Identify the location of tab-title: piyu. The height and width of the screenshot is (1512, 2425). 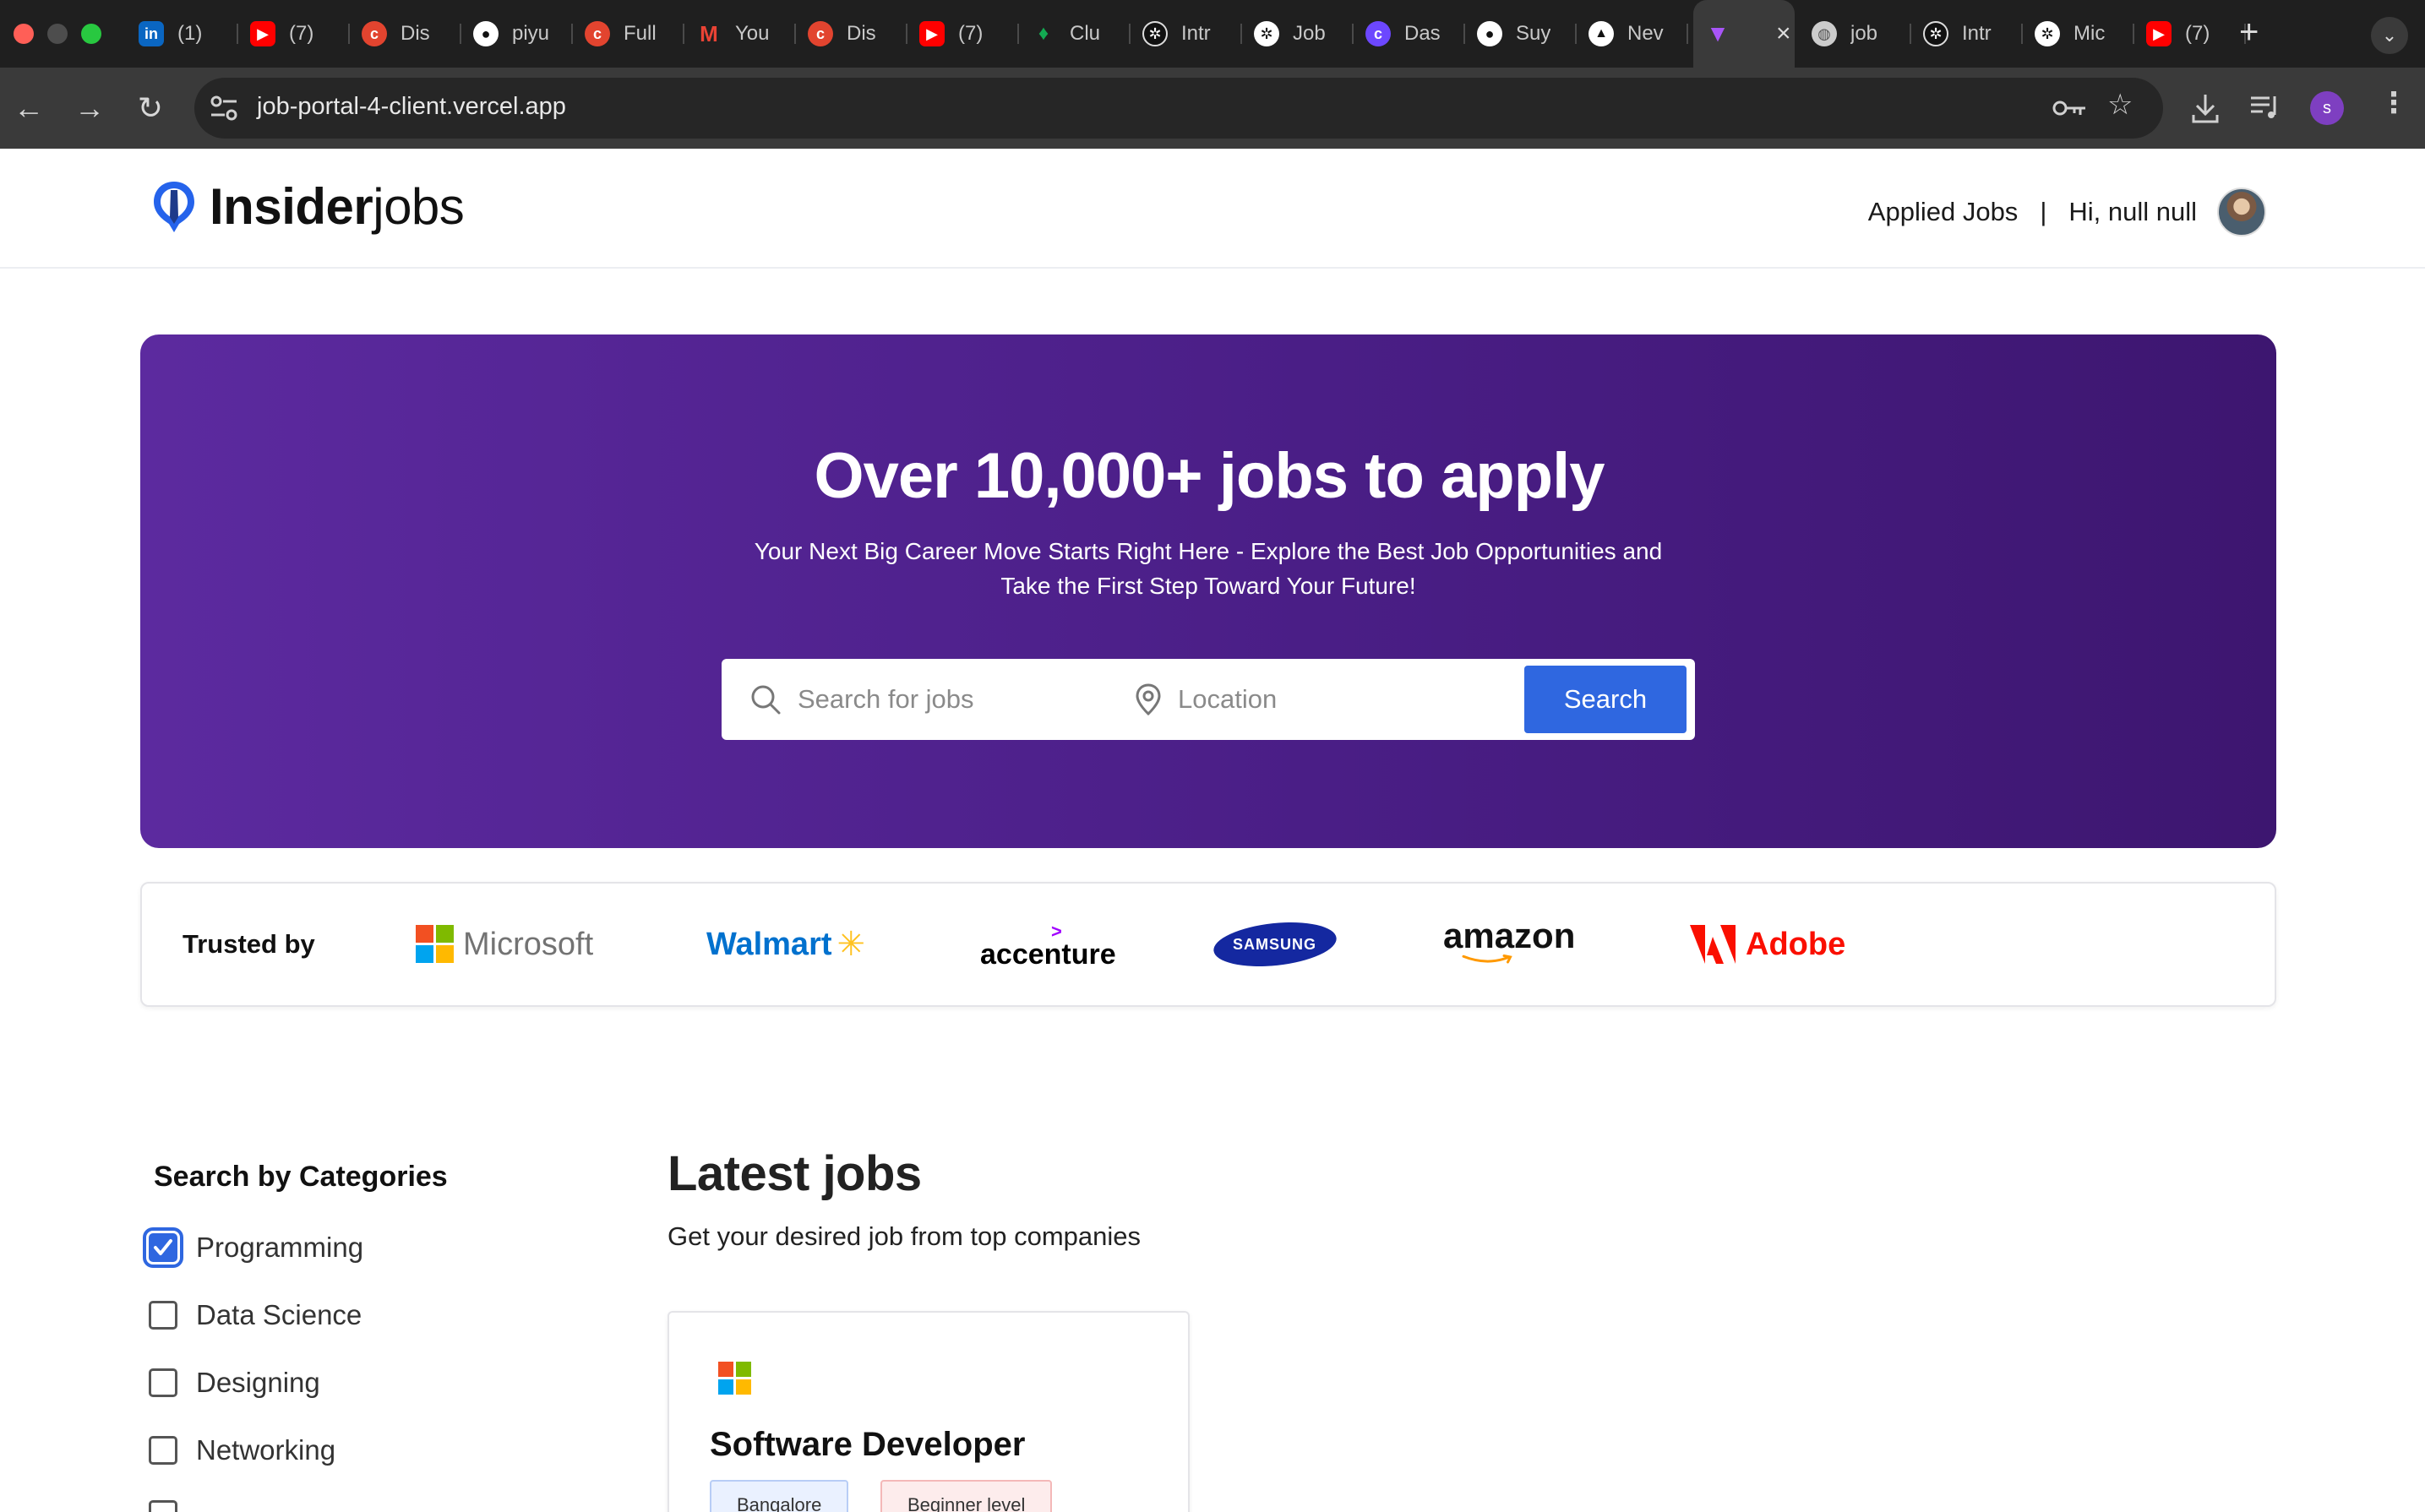
(531, 33).